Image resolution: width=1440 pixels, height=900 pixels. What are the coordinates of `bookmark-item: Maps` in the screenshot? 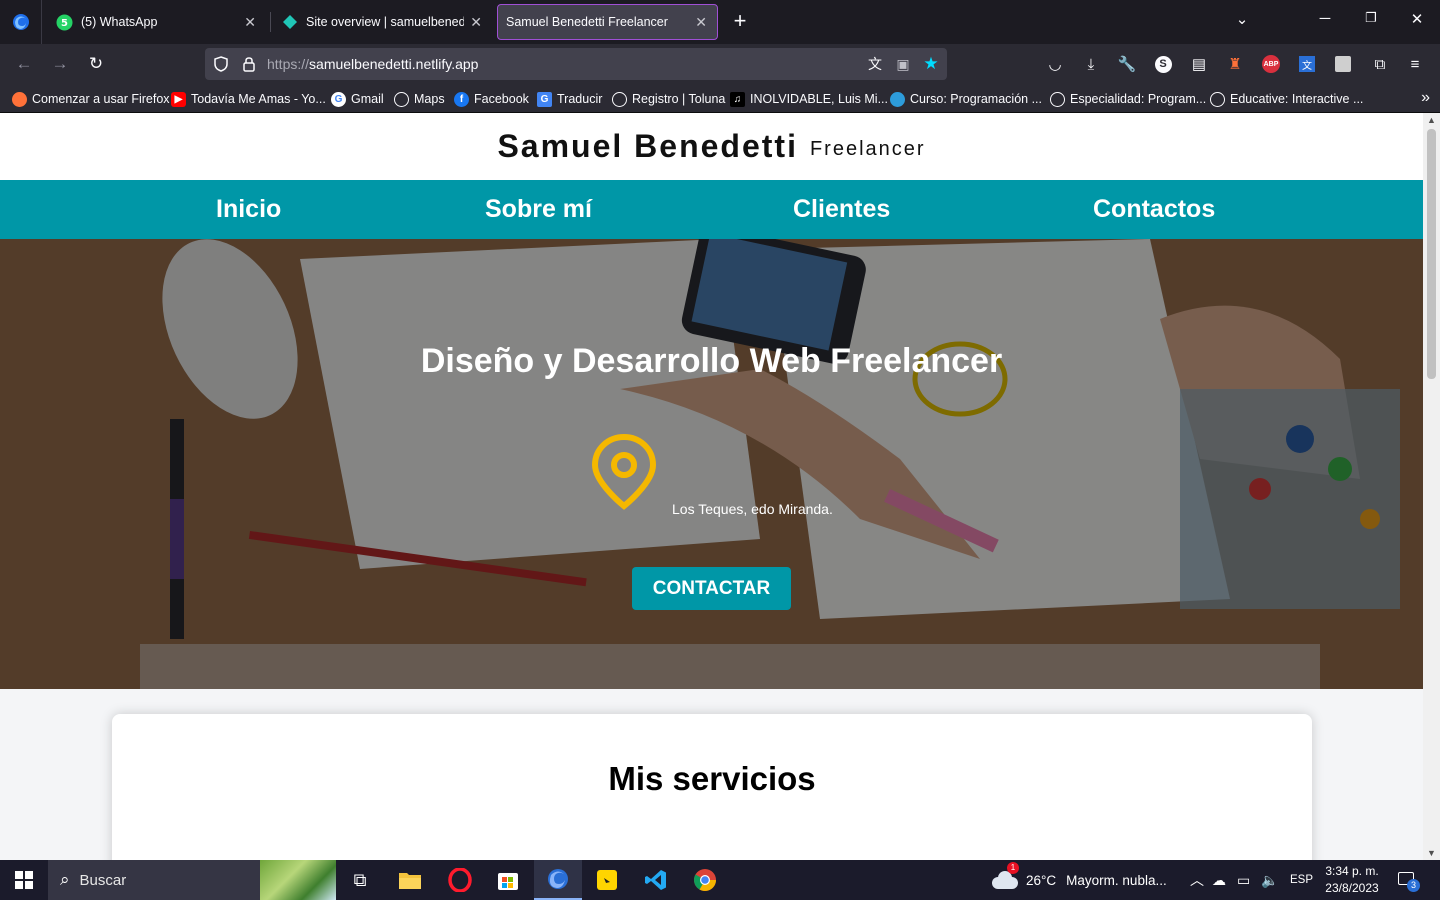 It's located at (419, 99).